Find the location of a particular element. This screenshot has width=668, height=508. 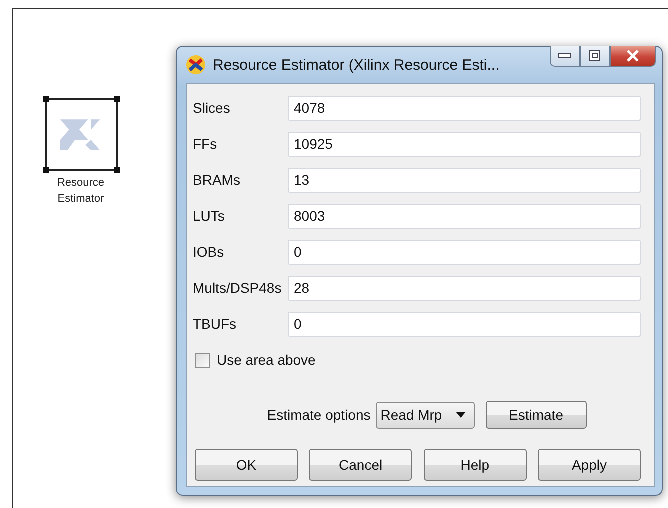

input-field: 8003 is located at coordinates (464, 216).